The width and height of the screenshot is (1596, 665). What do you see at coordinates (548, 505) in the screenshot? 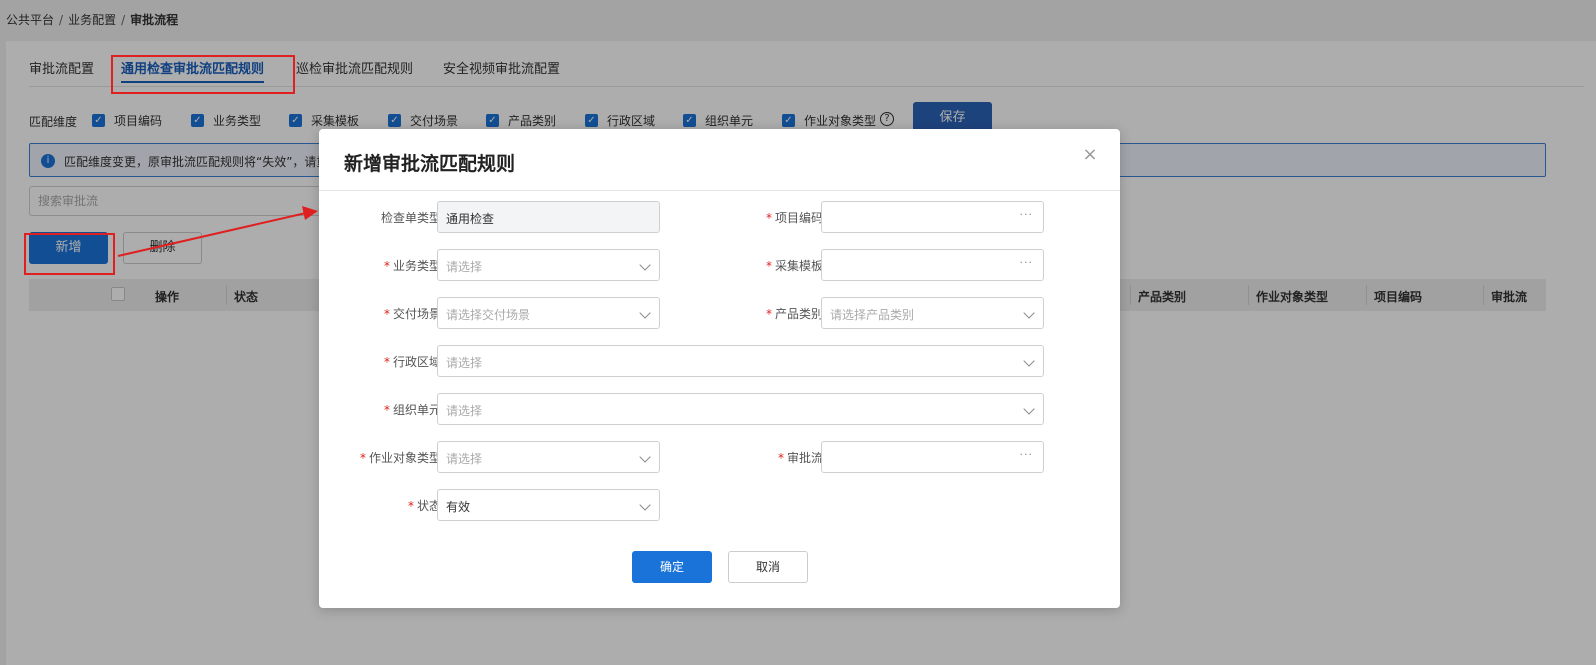
I see `status-select: 有效` at bounding box center [548, 505].